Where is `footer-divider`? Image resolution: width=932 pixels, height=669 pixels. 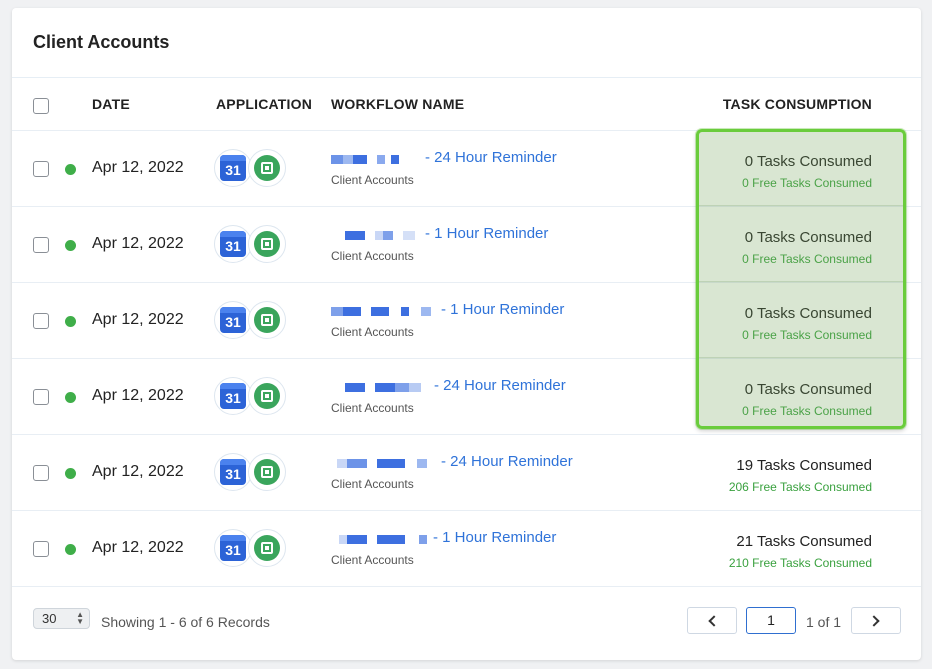 footer-divider is located at coordinates (466, 586).